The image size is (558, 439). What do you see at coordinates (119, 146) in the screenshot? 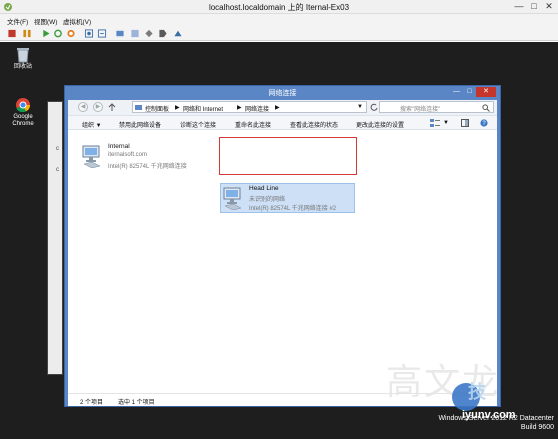
I see `connection-name: Internal` at bounding box center [119, 146].